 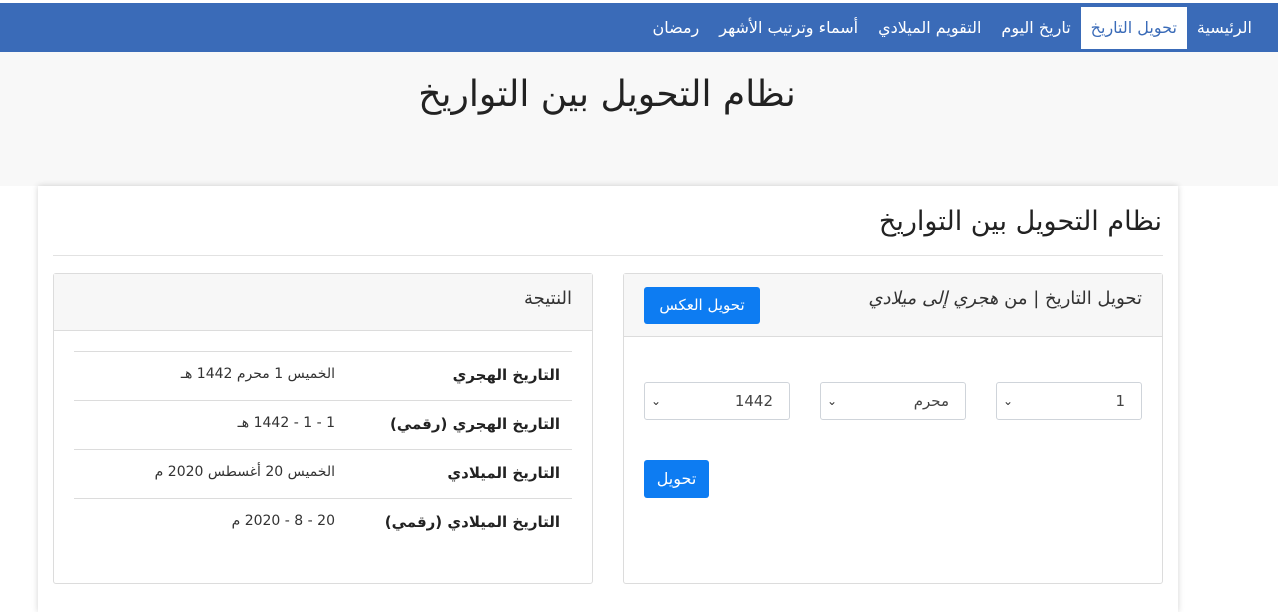 What do you see at coordinates (893, 401) in the screenshot?
I see `month-select: محرم ⌄` at bounding box center [893, 401].